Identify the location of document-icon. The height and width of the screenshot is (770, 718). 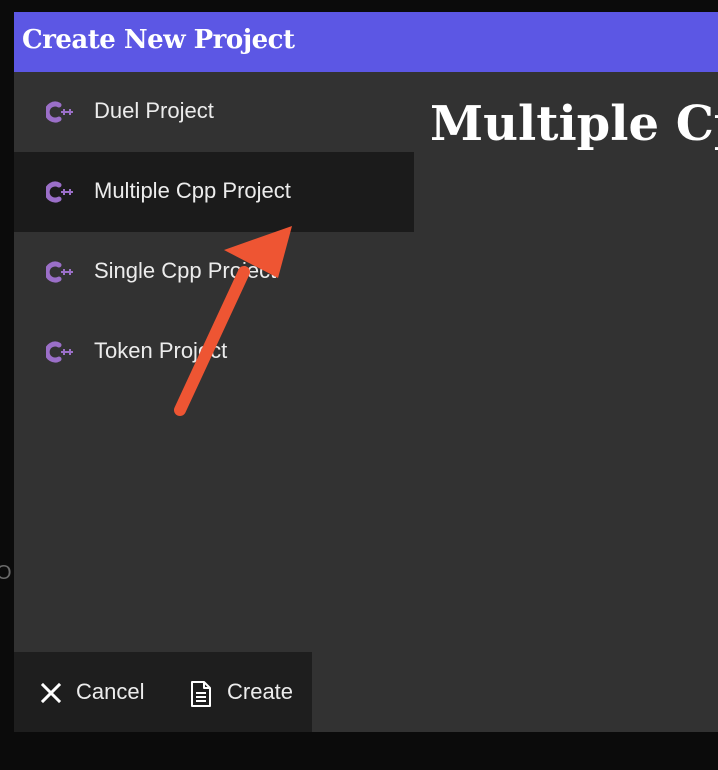
(201, 693).